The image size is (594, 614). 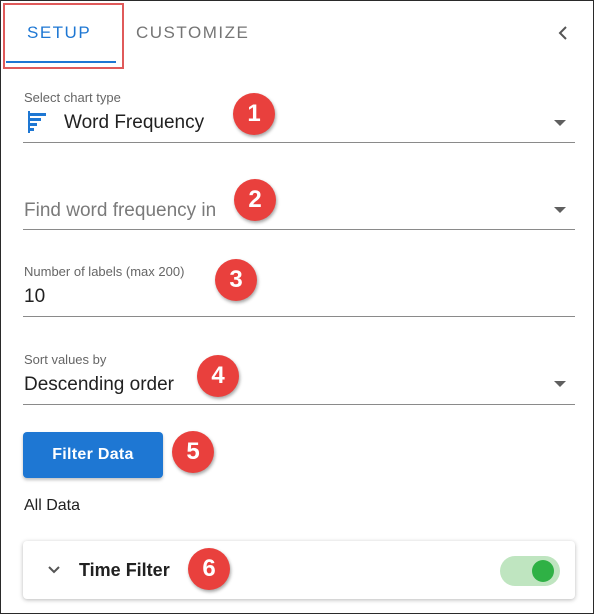 I want to click on bar-chart-icon, so click(x=37, y=122).